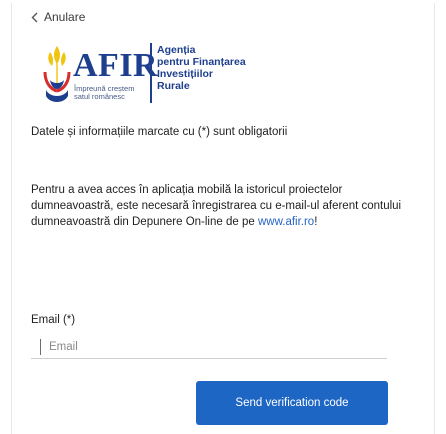 This screenshot has width=446, height=434. I want to click on agency-name-line: pentru Finanțarea, so click(201, 62).